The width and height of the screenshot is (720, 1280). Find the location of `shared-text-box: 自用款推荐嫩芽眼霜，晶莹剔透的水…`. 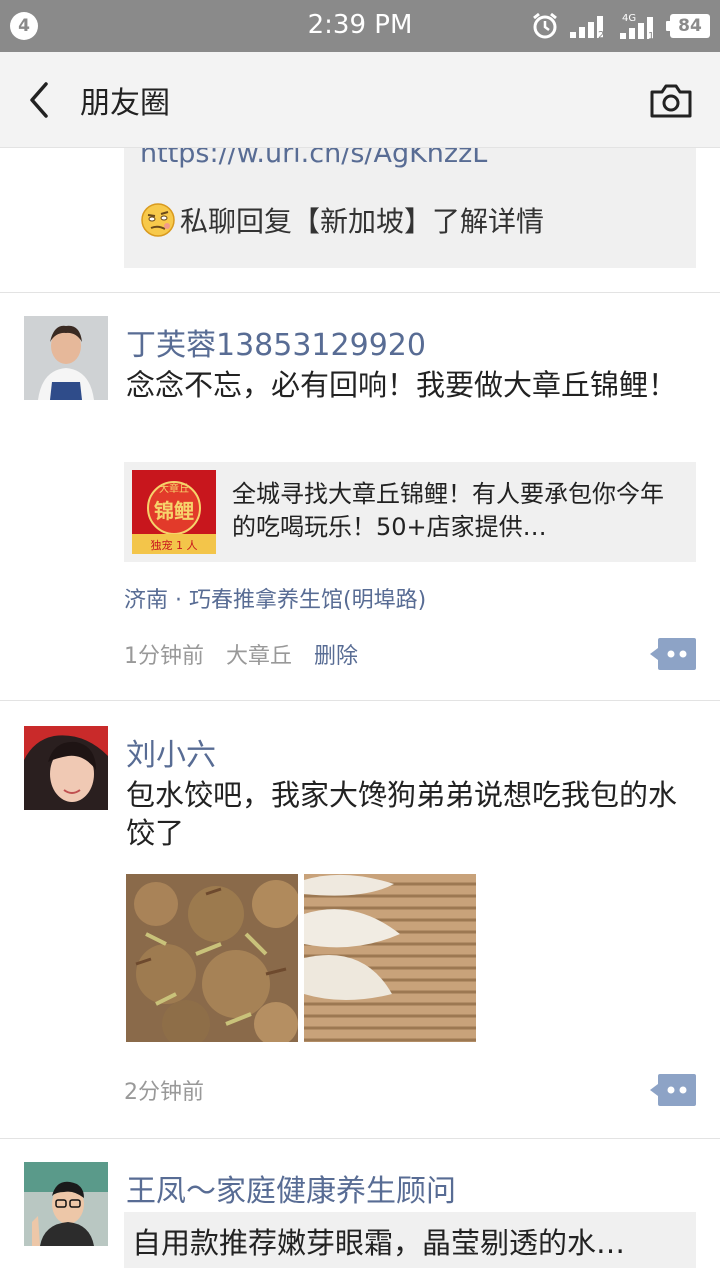

shared-text-box: 自用款推荐嫩芽眼霜，晶莹剔透的水… is located at coordinates (410, 1240).